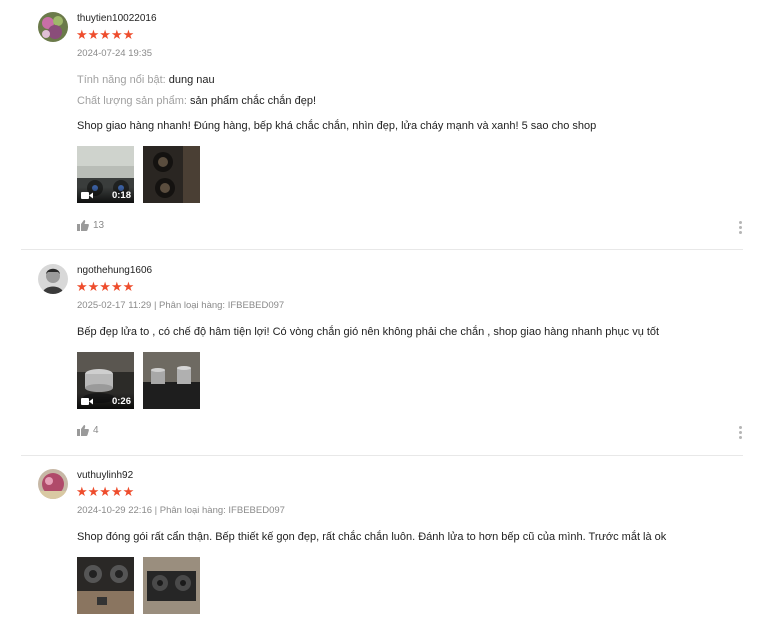 The height and width of the screenshot is (625, 763). Describe the element at coordinates (90, 225) in the screenshot. I see `like-button: 13` at that location.